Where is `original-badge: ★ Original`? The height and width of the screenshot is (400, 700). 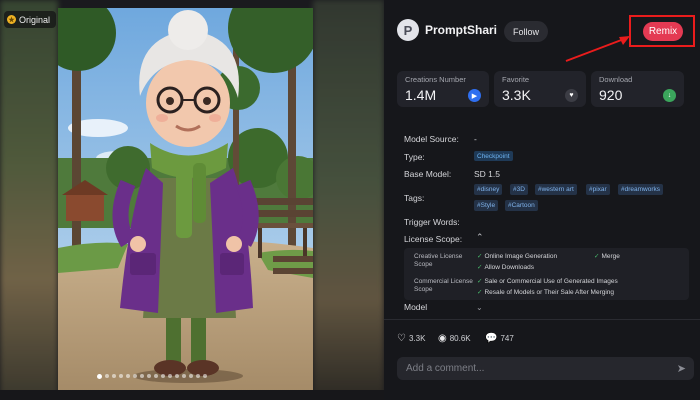 original-badge: ★ Original is located at coordinates (30, 19).